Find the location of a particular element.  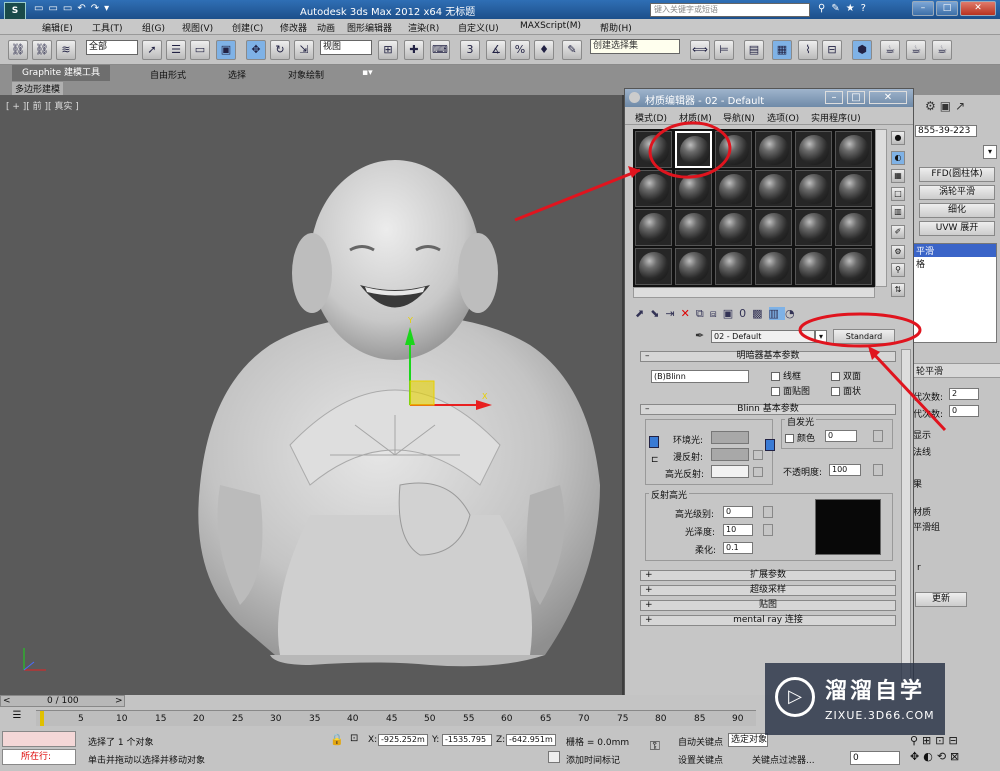

schematic-icon: ⊟ is located at coordinates (832, 50).